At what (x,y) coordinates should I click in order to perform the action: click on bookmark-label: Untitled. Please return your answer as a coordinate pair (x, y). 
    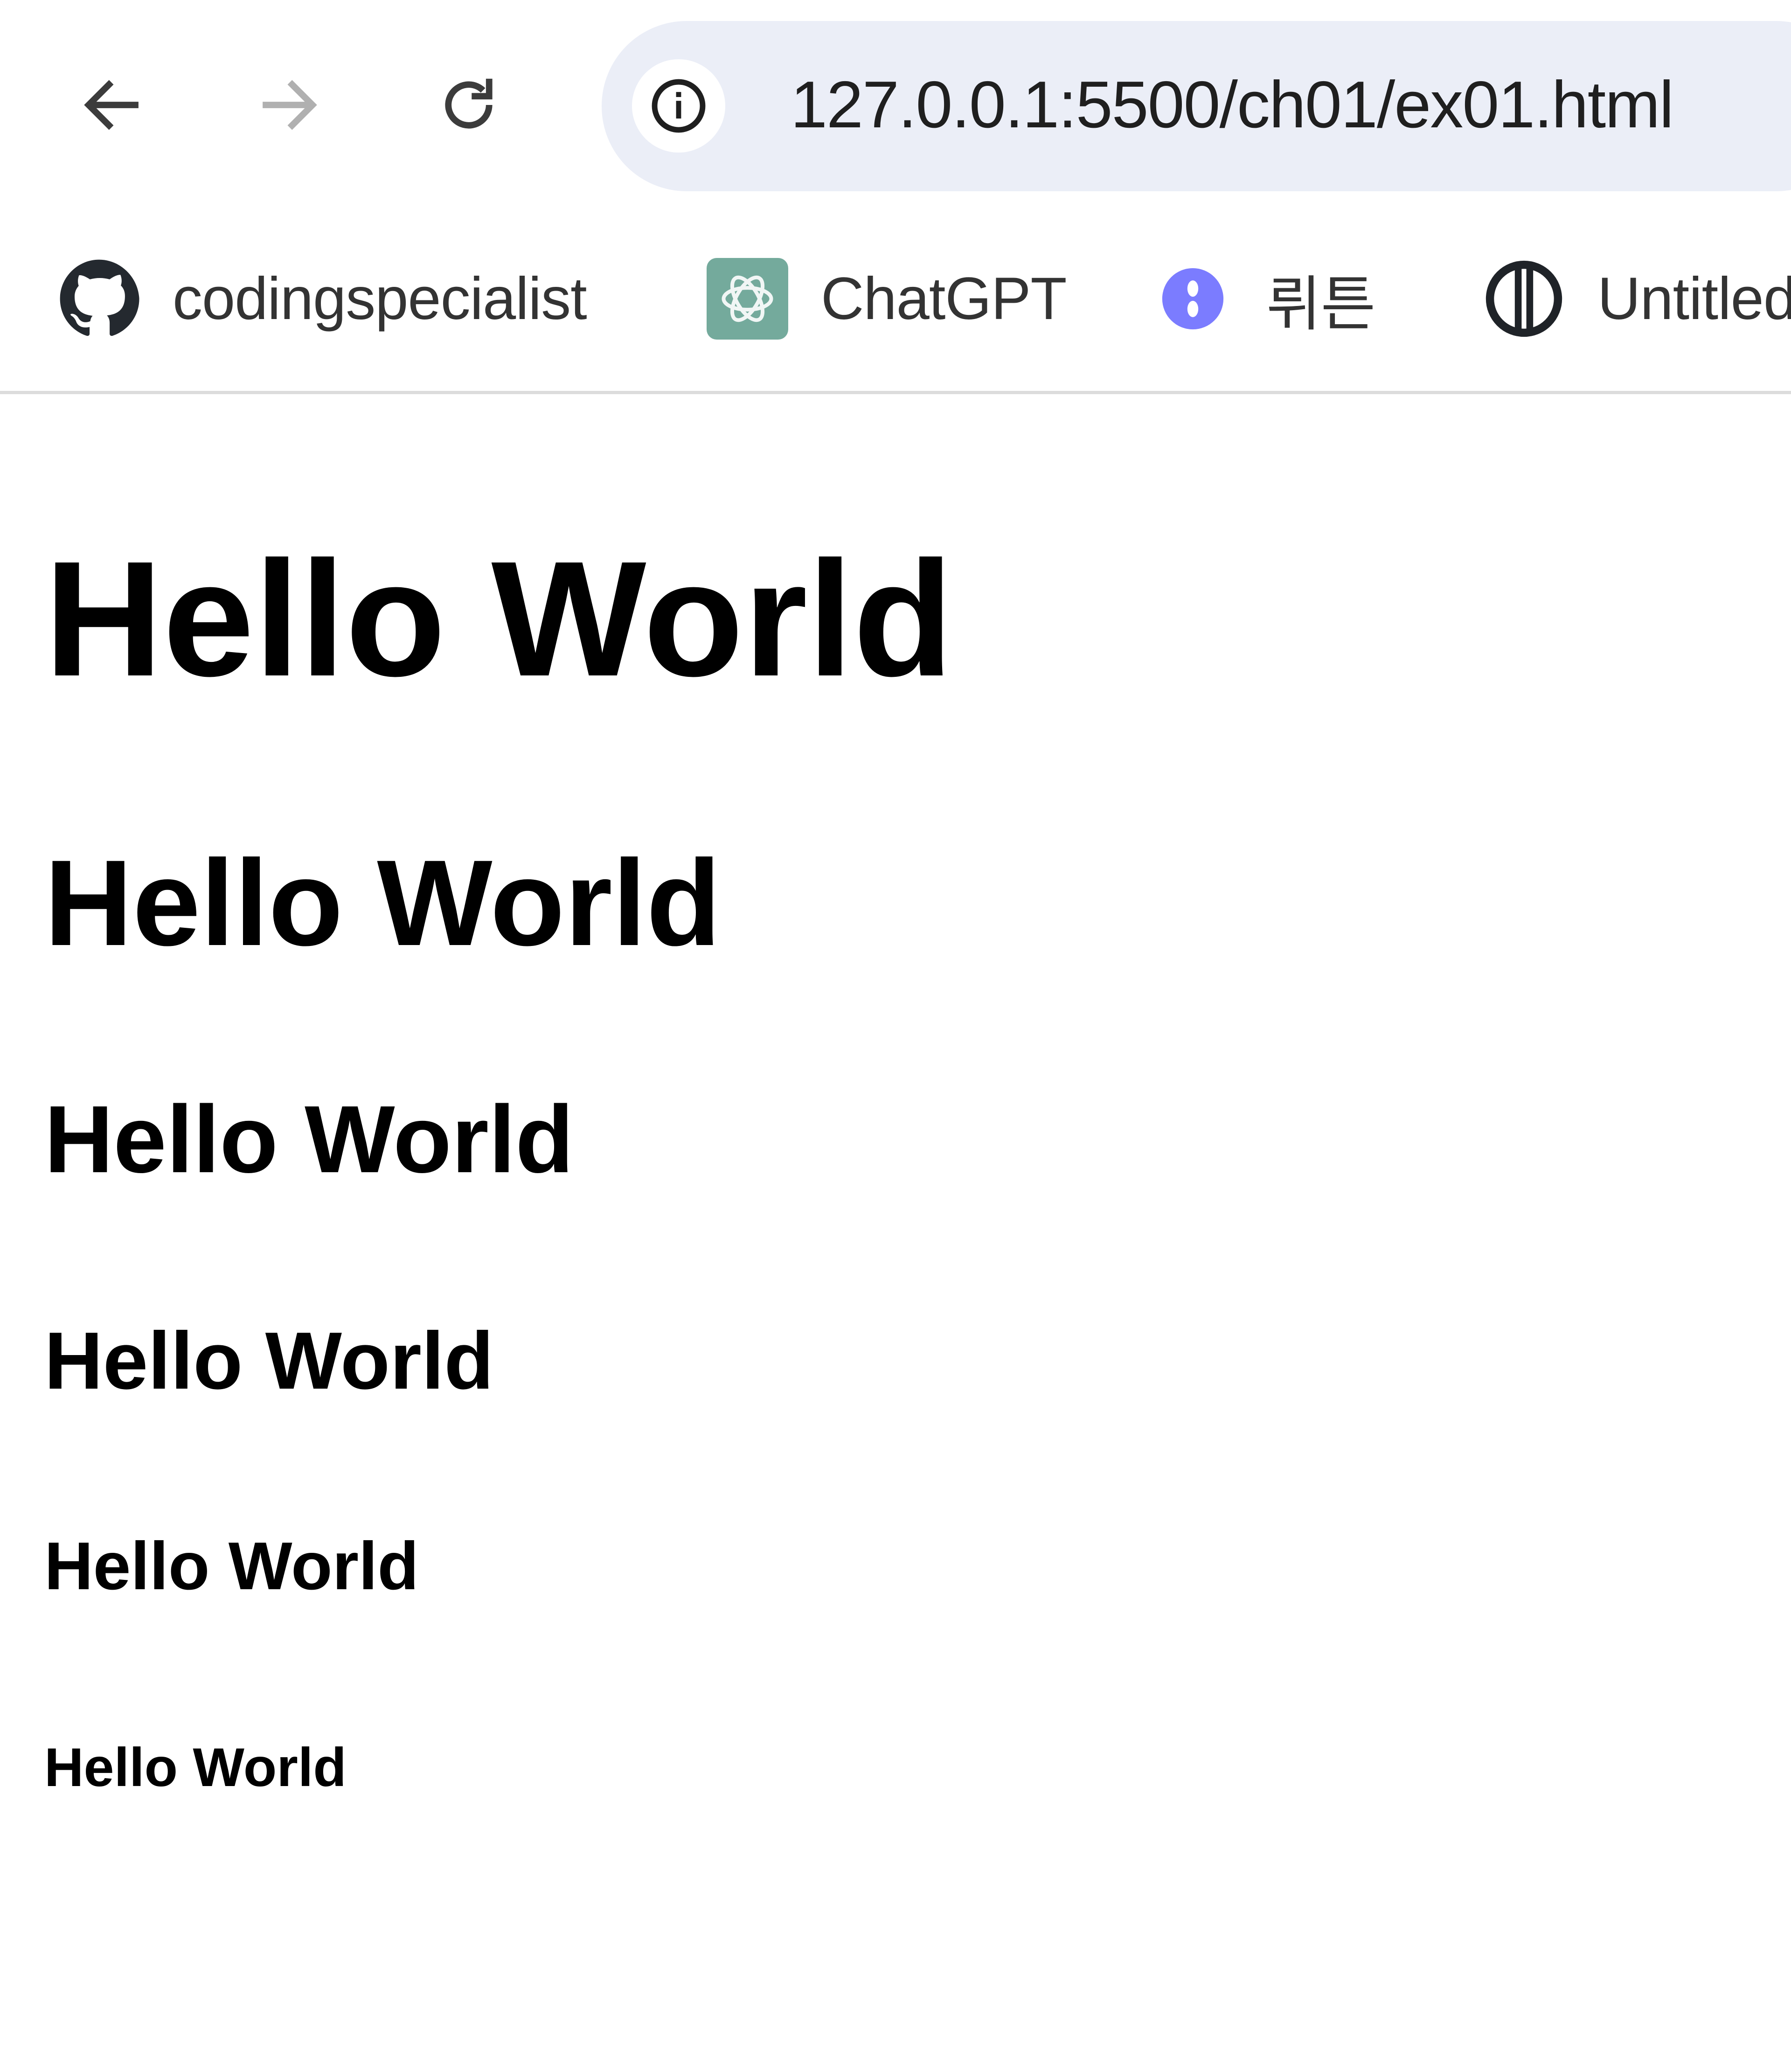
    Looking at the image, I should click on (1694, 298).